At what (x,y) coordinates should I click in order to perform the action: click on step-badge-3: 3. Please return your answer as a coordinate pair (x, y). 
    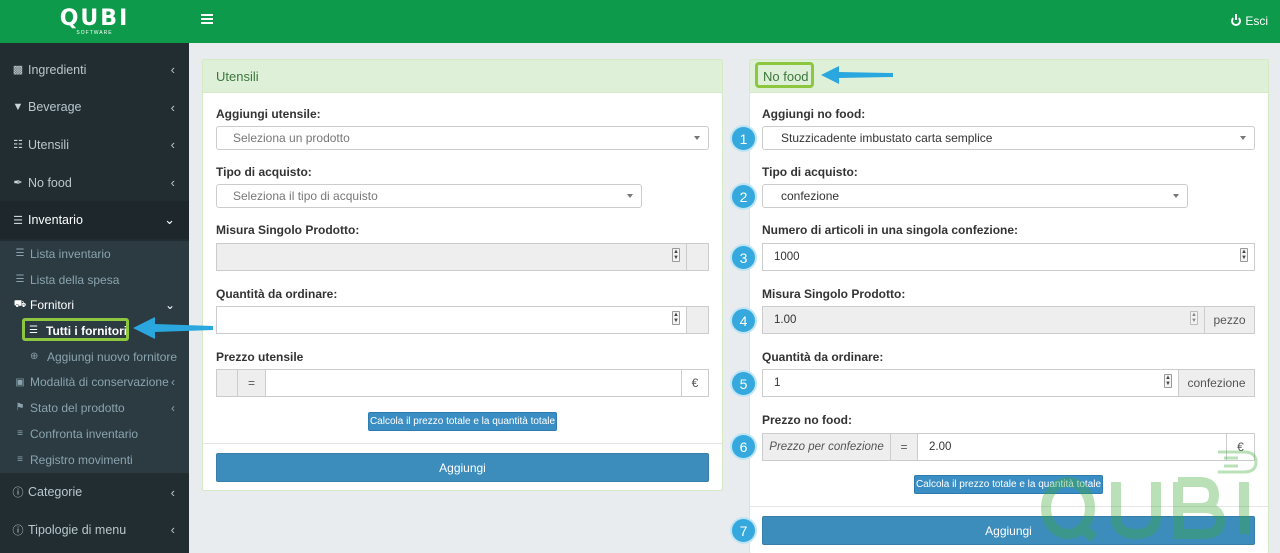
    Looking at the image, I should click on (743, 257).